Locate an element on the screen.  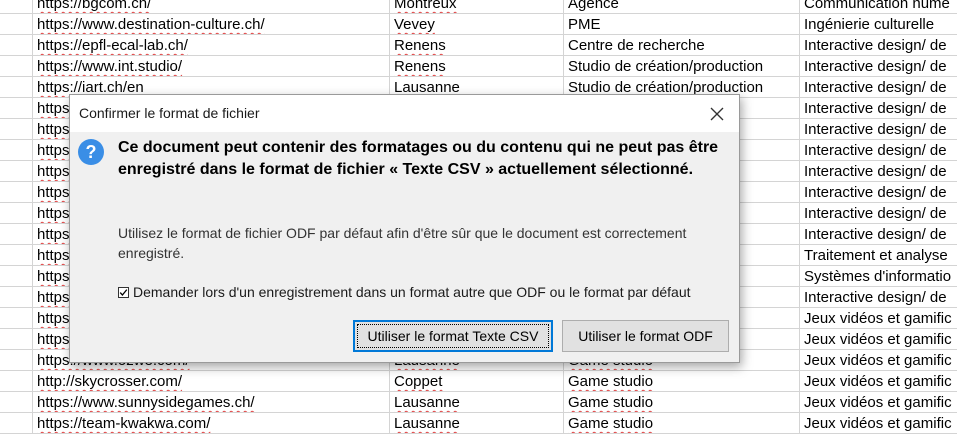
url-cell: https://www.sunnysidegames.ch/ is located at coordinates (211, 402).